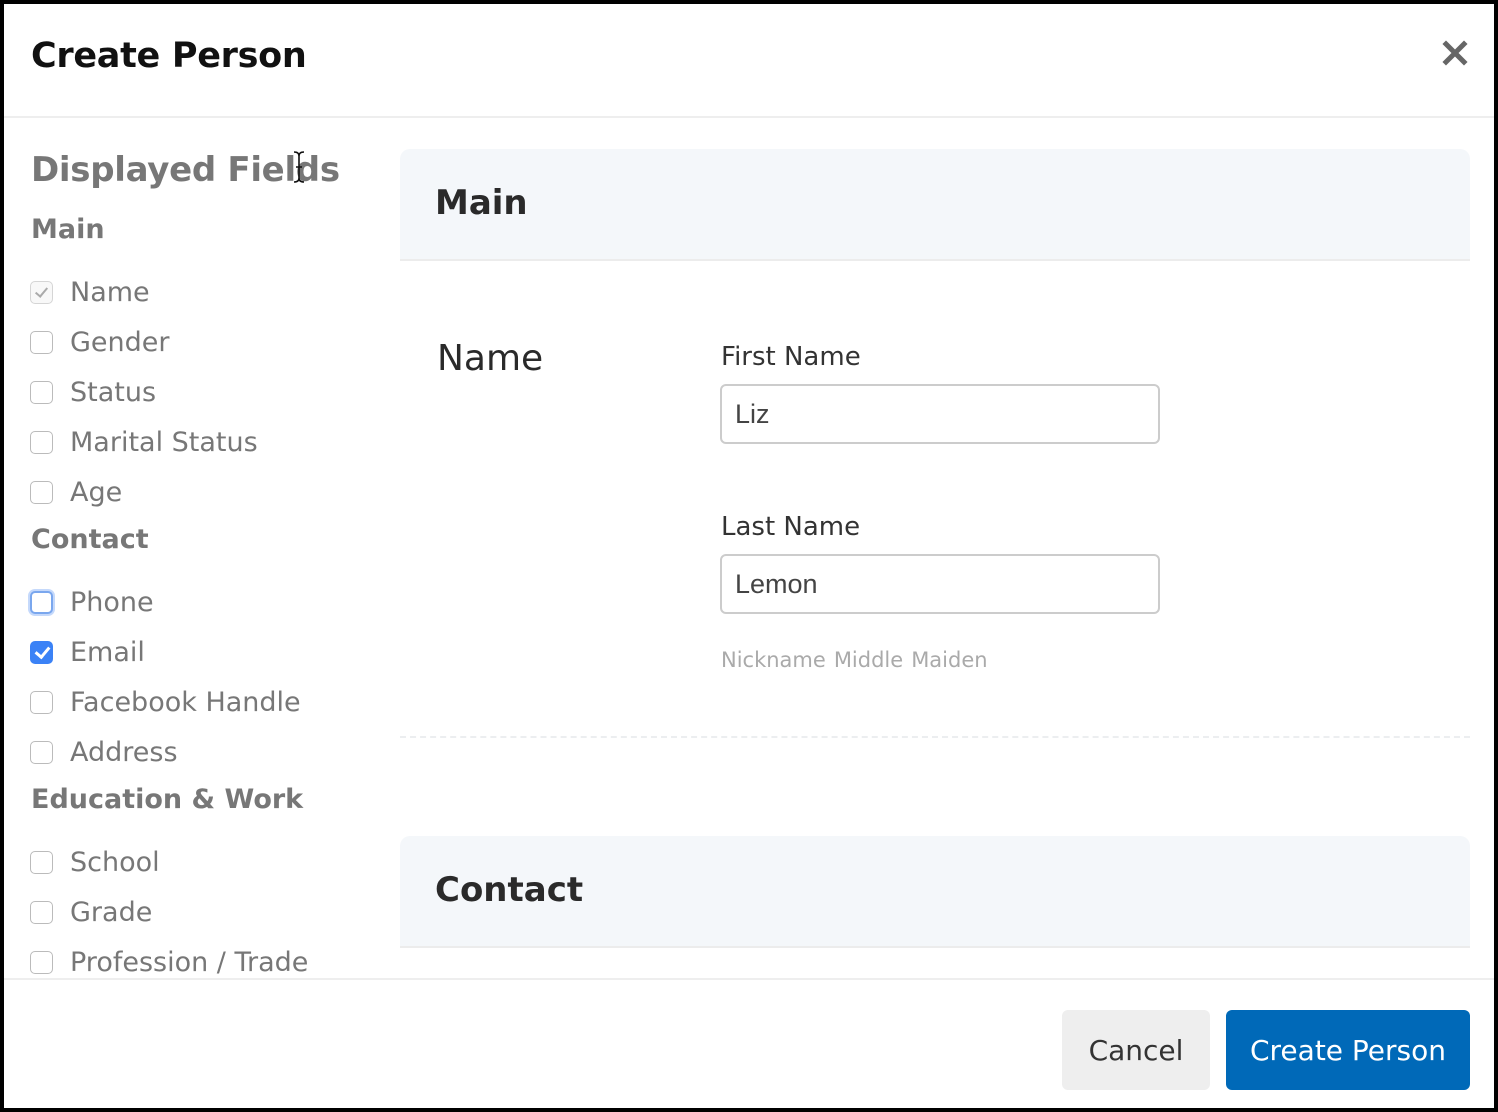  I want to click on field-label: Gender, so click(120, 342).